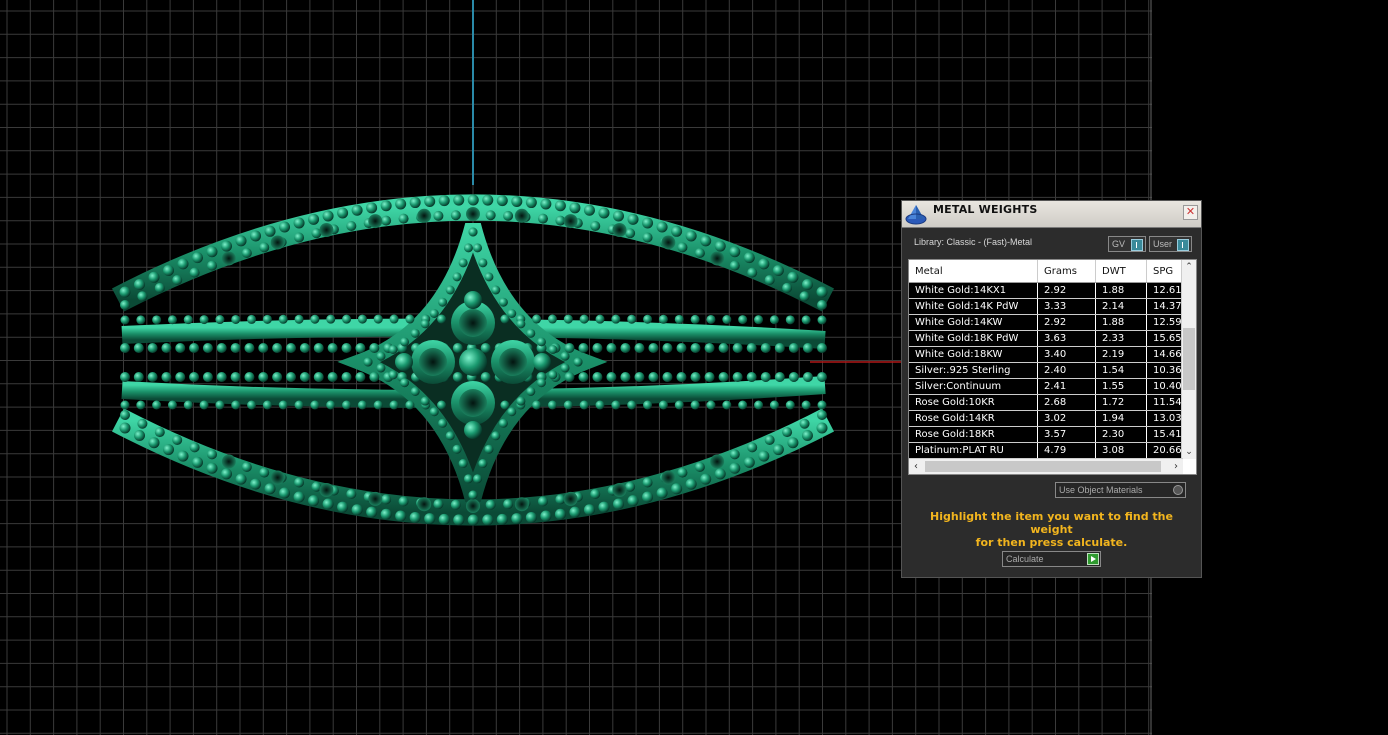 This screenshot has height=735, width=1388. I want to click on column-header-metal: Metal, so click(973, 271).